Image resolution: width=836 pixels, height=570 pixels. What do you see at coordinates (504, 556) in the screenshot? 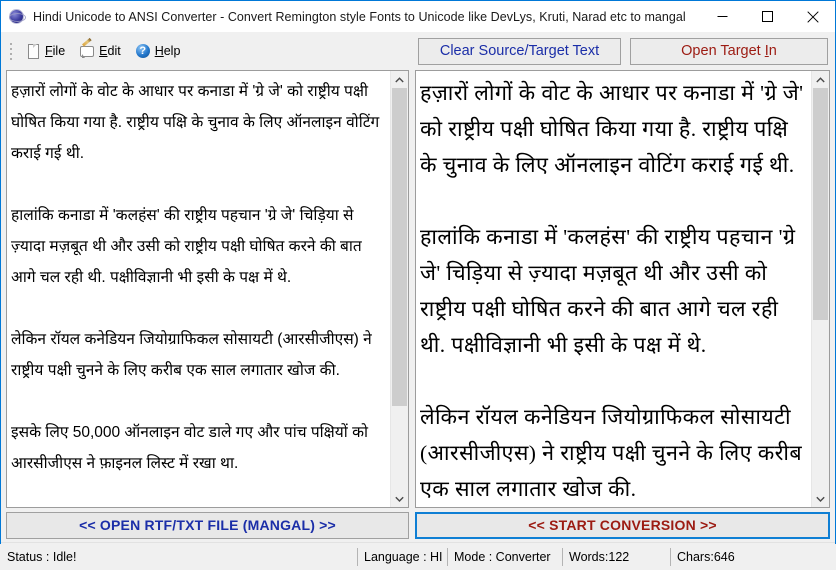
I see `status-mode: Mode : Converter` at bounding box center [504, 556].